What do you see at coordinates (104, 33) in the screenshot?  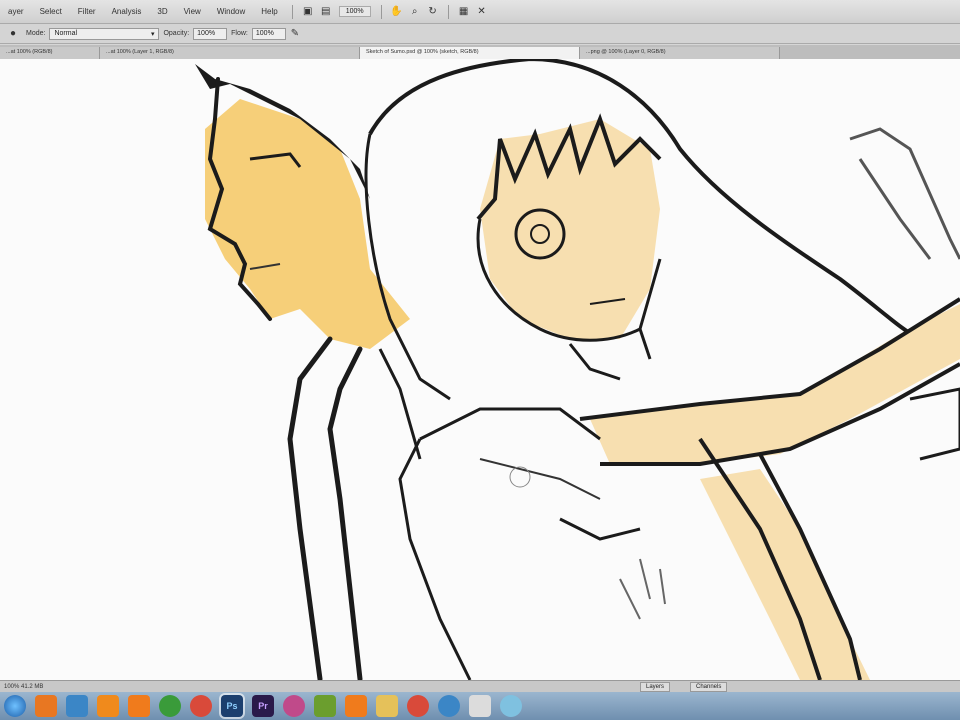 I see `mode-select: Normal ▾` at bounding box center [104, 33].